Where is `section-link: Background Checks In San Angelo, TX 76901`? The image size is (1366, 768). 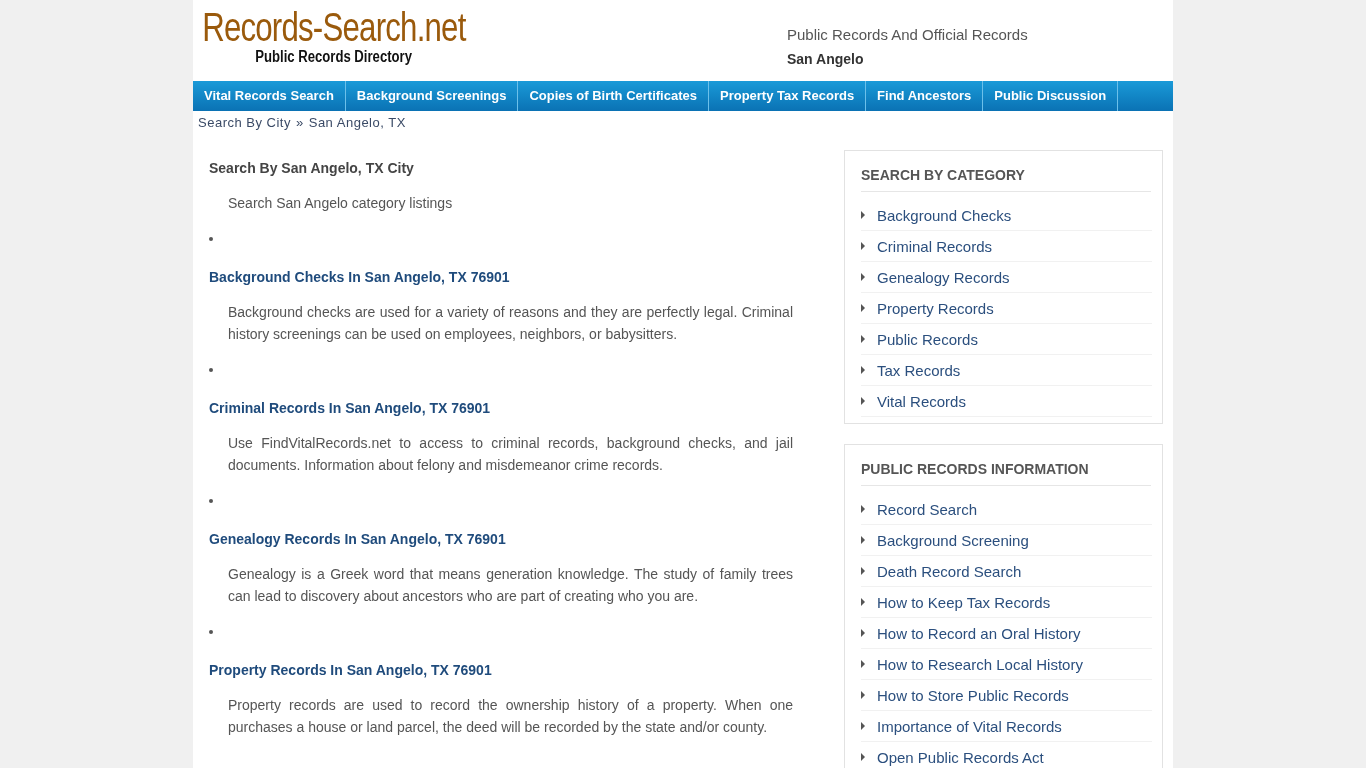 section-link: Background Checks In San Angelo, TX 76901 is located at coordinates (501, 277).